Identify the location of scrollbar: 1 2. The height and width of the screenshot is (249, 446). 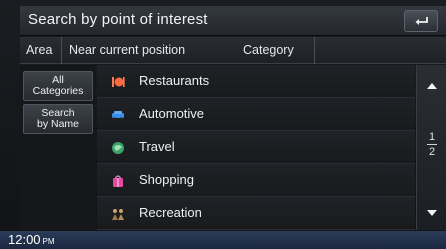
(431, 147).